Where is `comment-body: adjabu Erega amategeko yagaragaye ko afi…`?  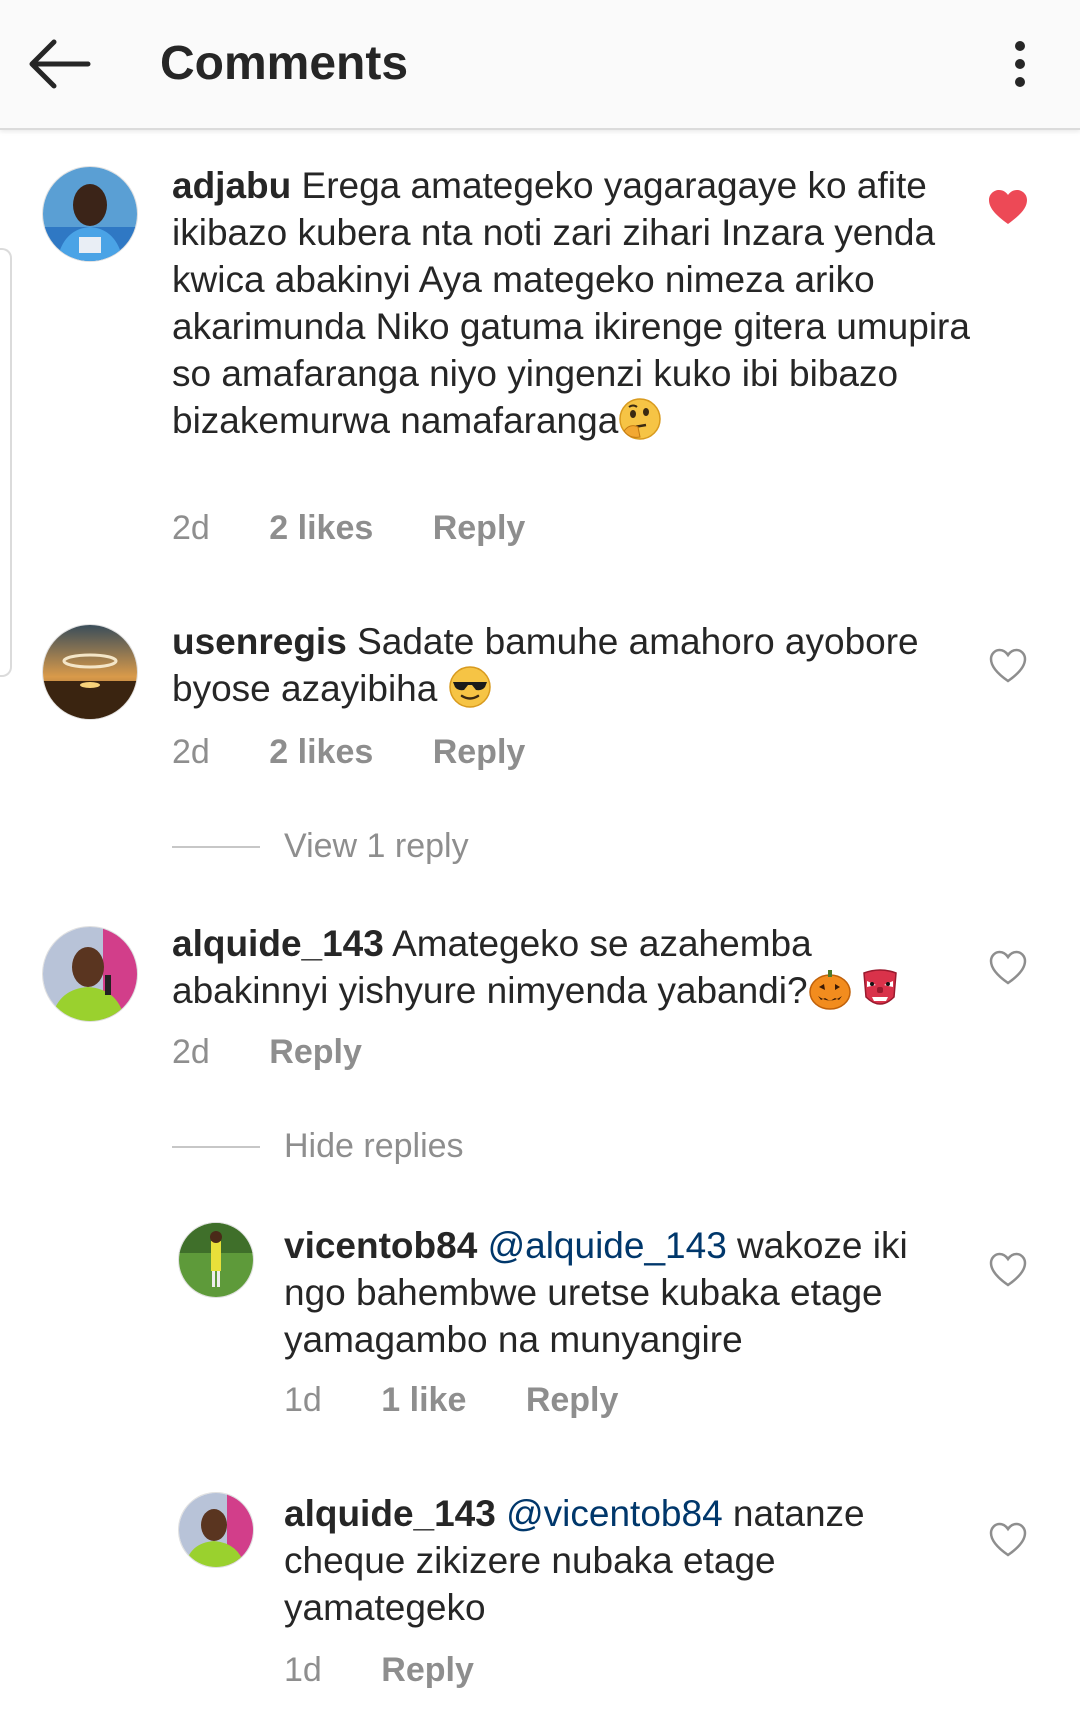 comment-body: adjabu Erega amategeko yagaragaye ko afi… is located at coordinates (572, 303).